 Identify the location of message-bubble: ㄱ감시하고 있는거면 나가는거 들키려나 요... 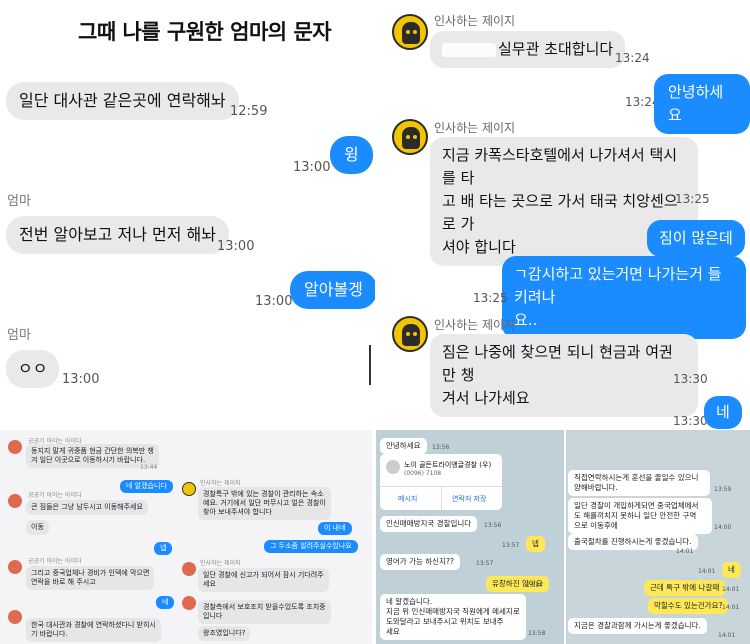
(624, 297).